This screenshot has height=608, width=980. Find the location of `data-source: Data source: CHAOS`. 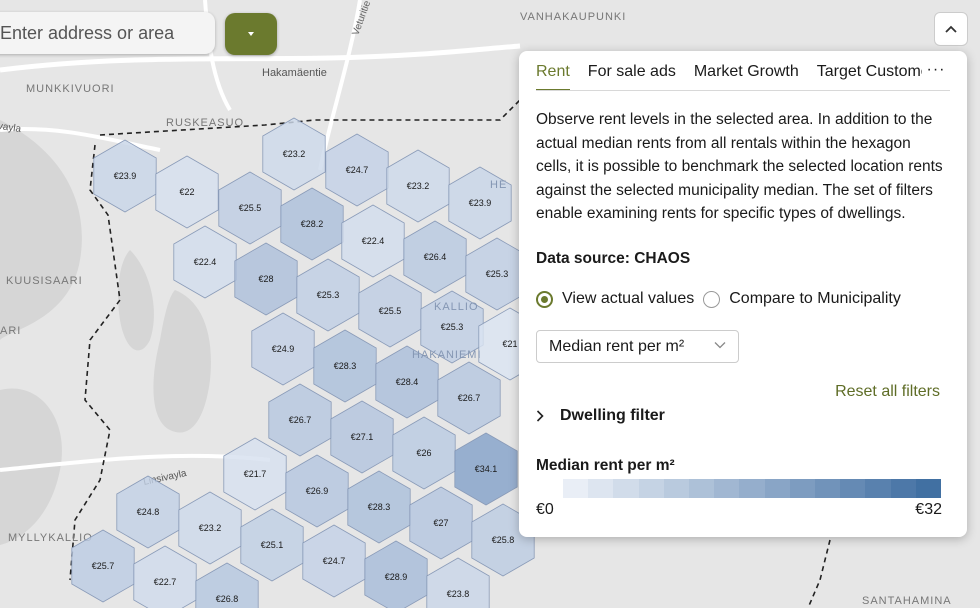

data-source: Data source: CHAOS is located at coordinates (613, 258).